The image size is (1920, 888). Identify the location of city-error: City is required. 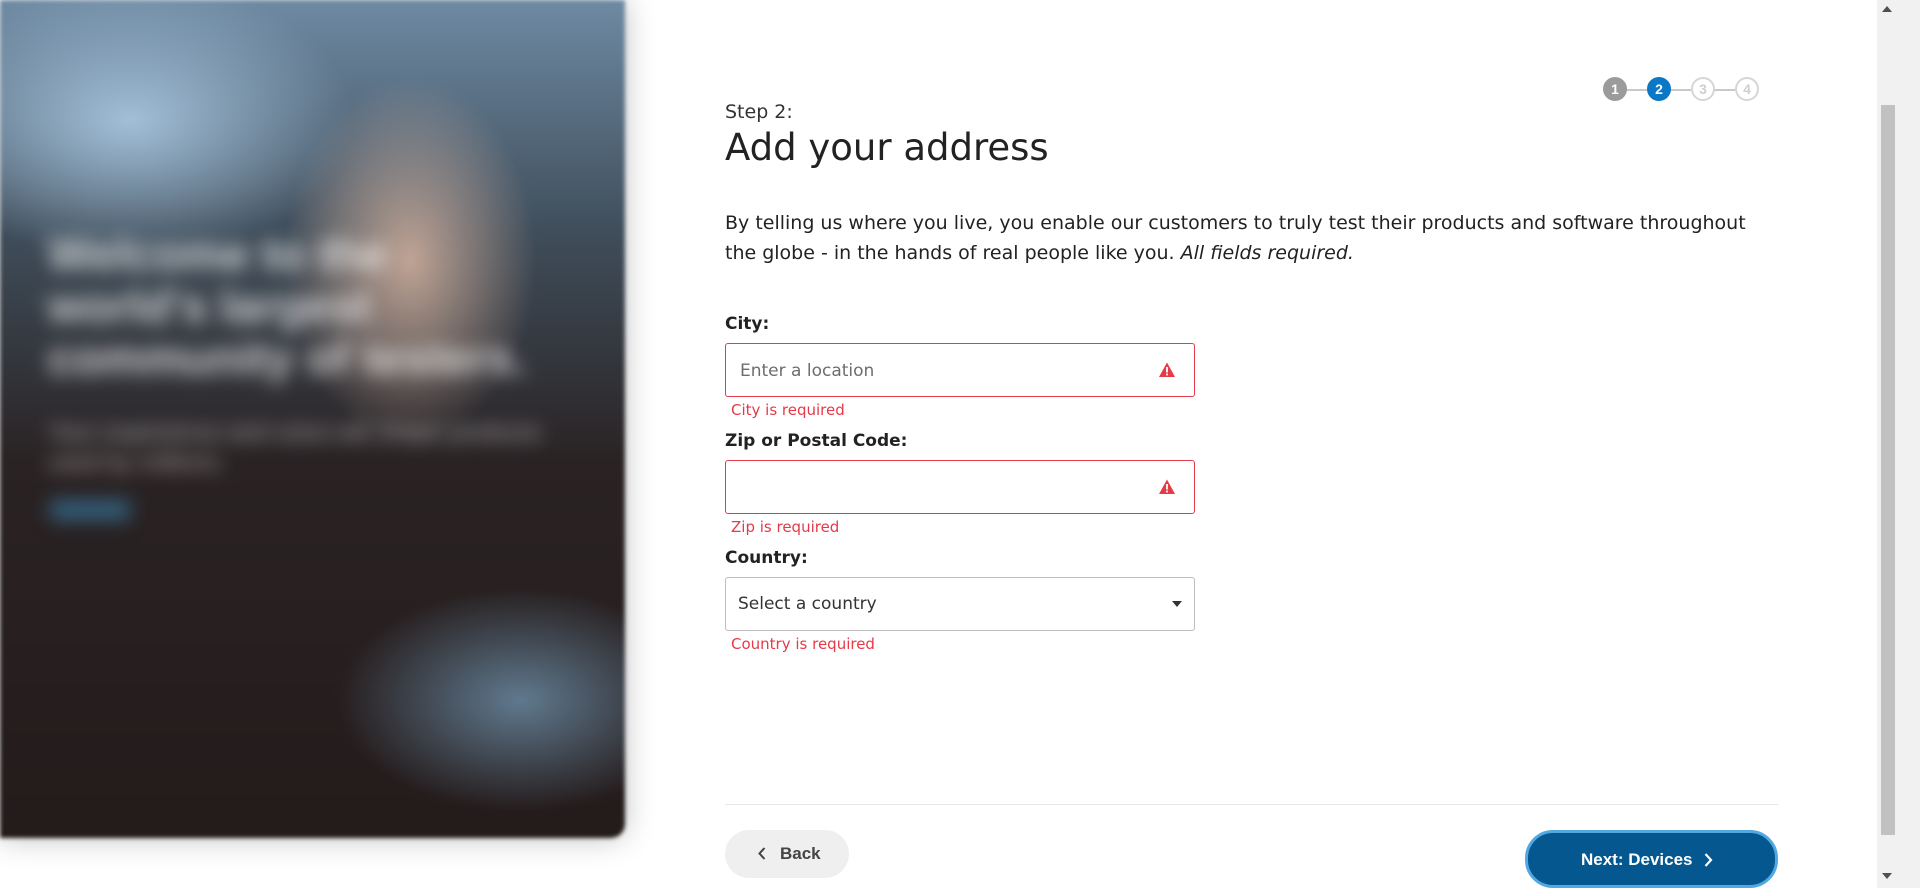
(788, 410).